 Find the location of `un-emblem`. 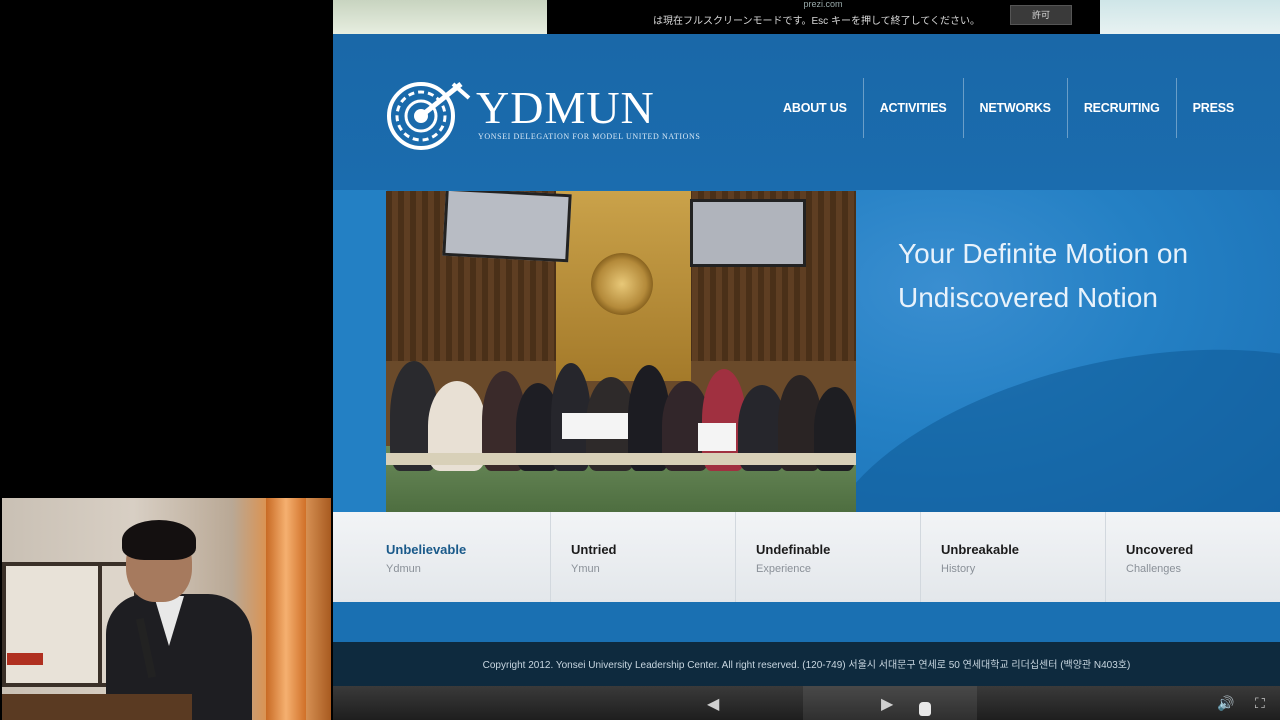

un-emblem is located at coordinates (622, 284).